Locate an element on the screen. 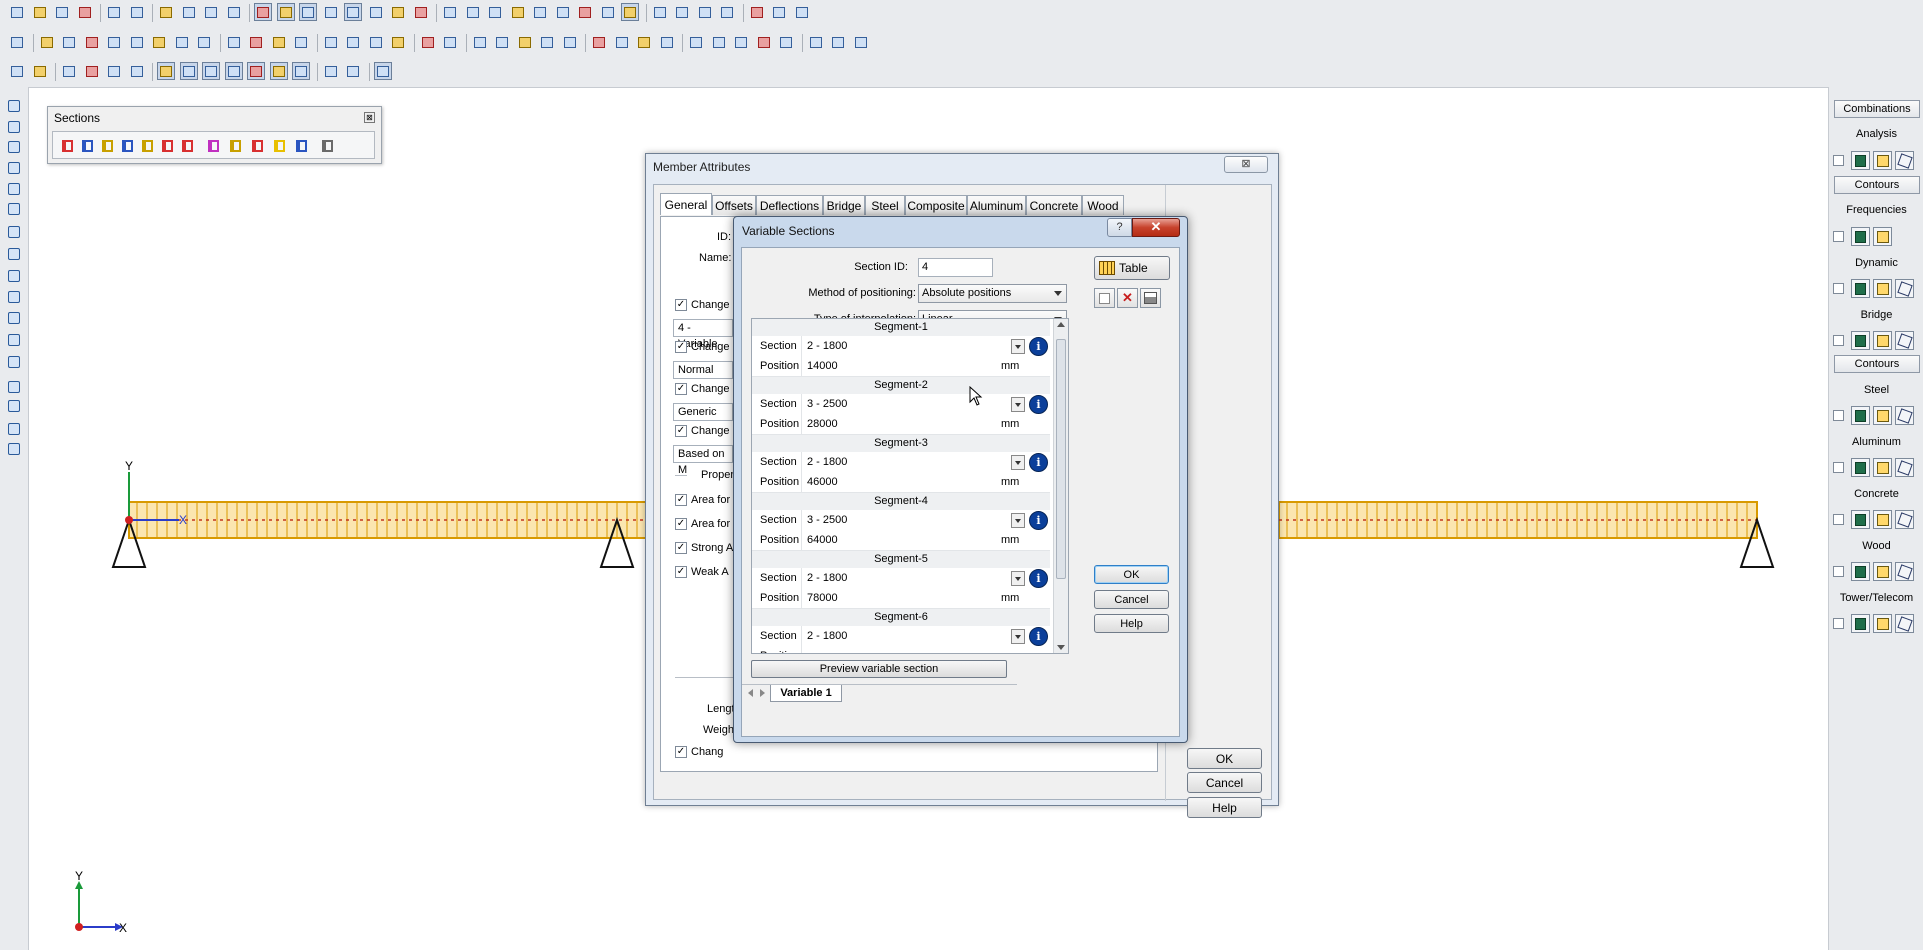 This screenshot has width=1923, height=950. variable-sections-close-icon: ✕ is located at coordinates (1156, 227).